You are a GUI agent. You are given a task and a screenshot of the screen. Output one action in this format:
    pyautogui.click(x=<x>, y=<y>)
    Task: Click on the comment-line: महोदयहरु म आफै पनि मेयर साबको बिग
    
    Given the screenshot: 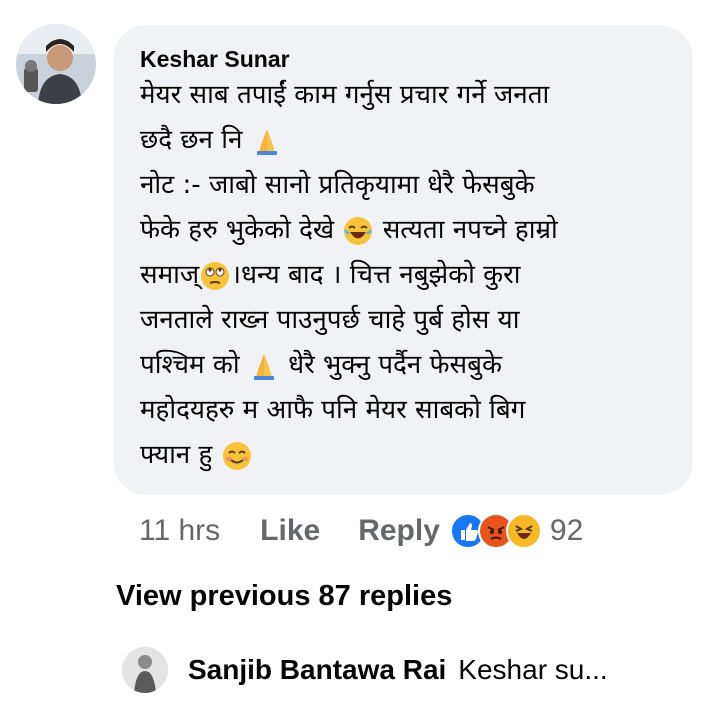 What is the action you would take?
    pyautogui.click(x=333, y=410)
    